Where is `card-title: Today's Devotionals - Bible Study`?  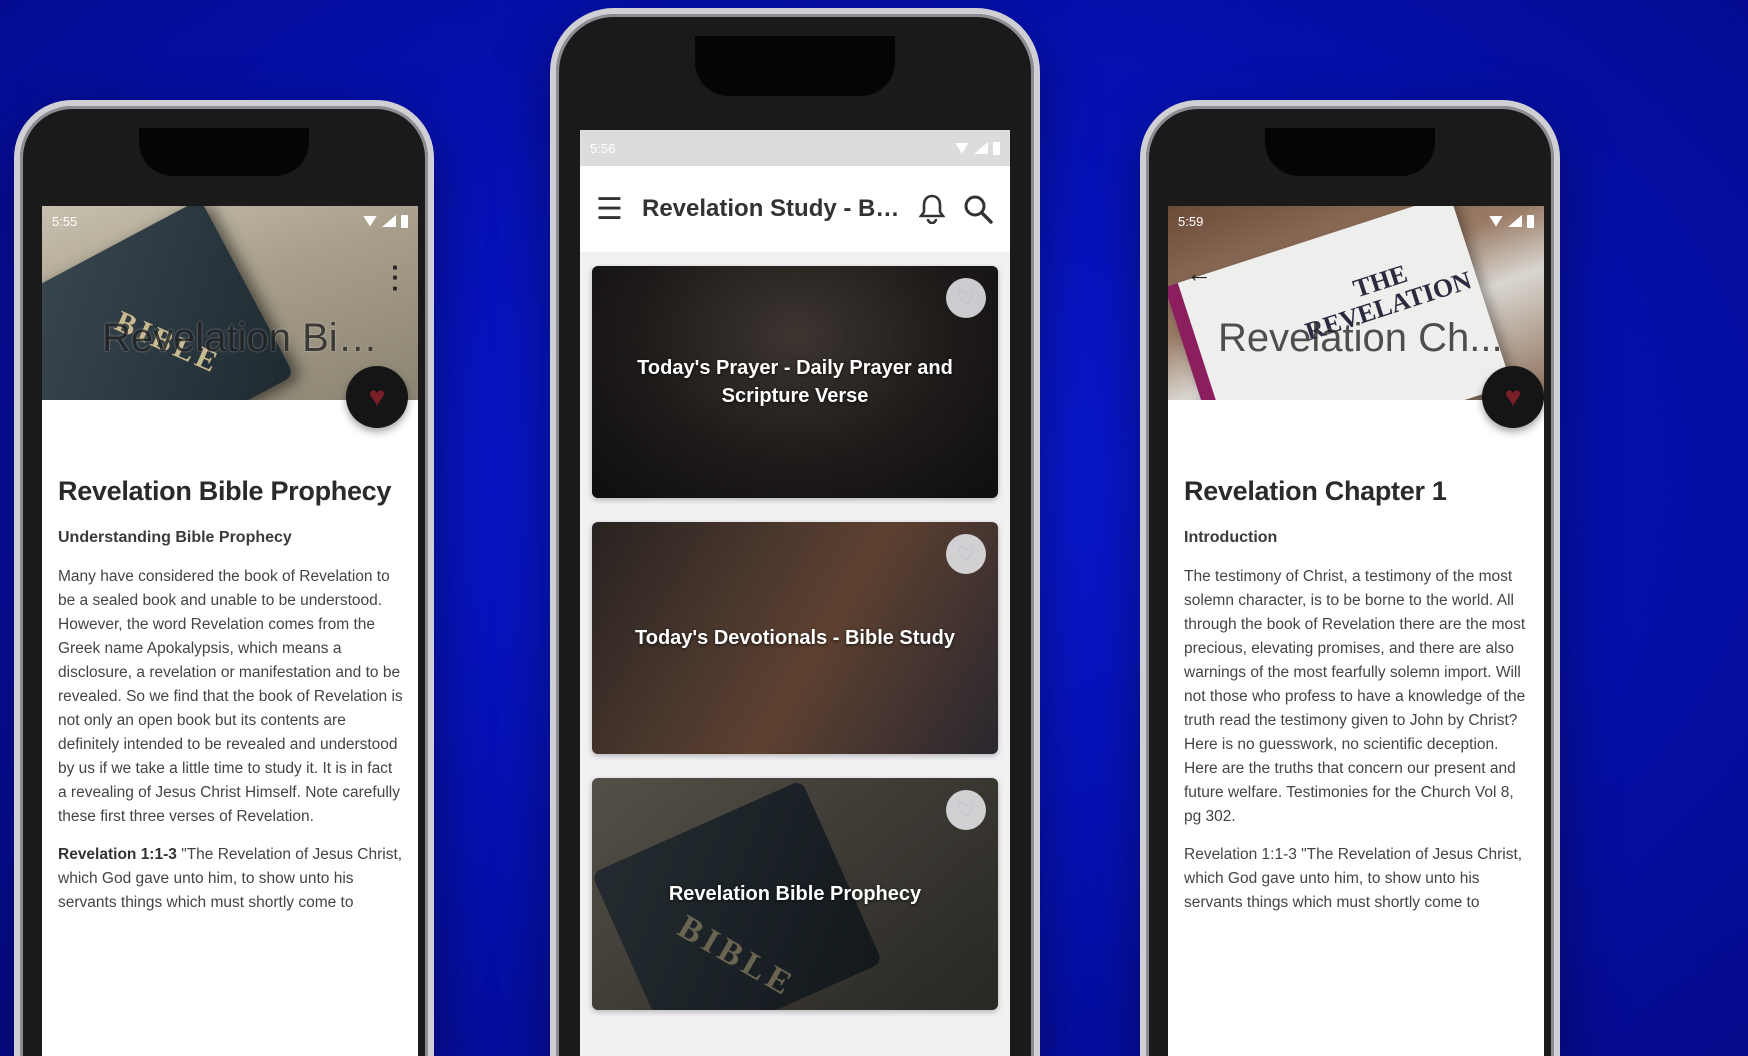 card-title: Today's Devotionals - Bible Study is located at coordinates (795, 638).